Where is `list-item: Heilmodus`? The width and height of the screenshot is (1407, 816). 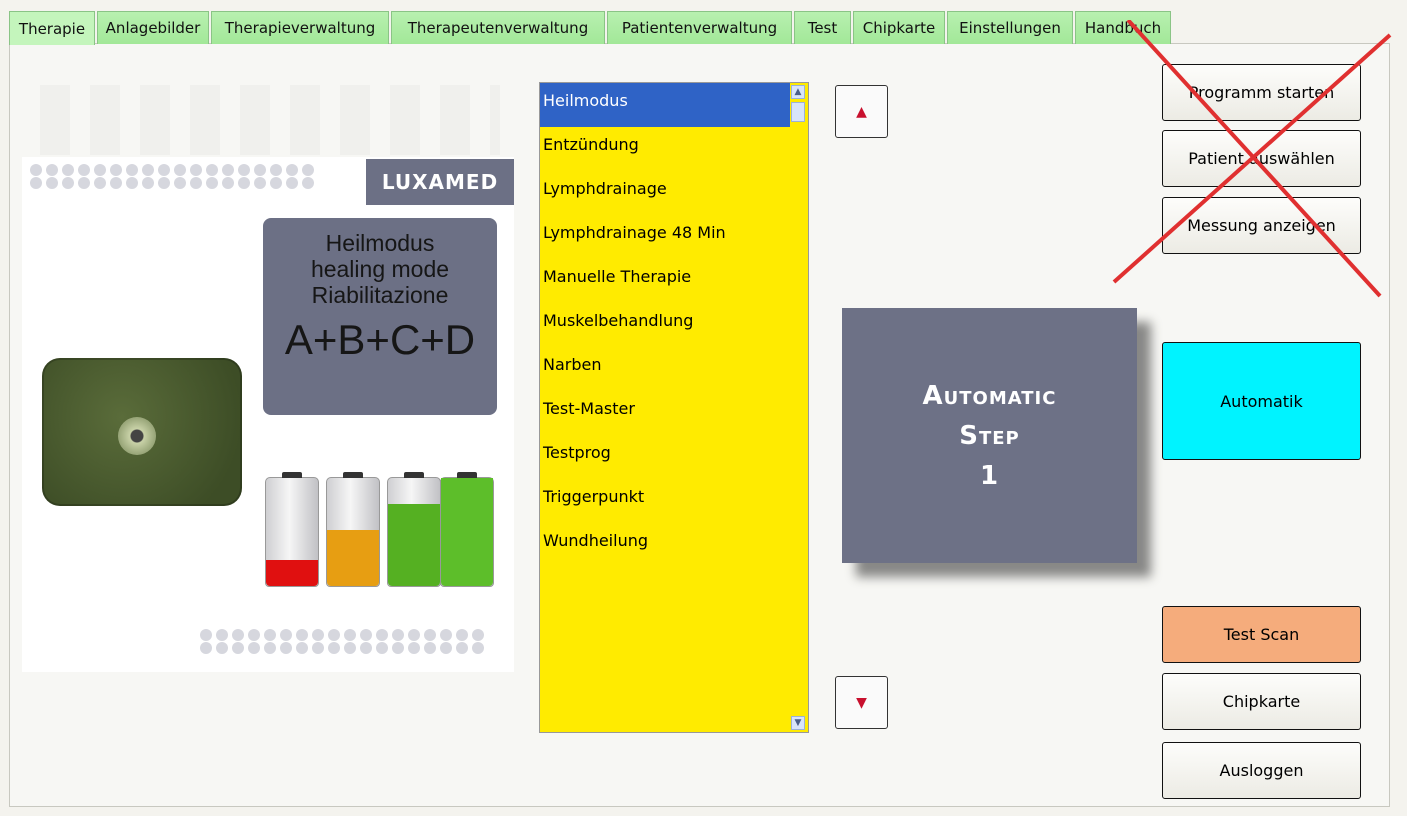 list-item: Heilmodus is located at coordinates (665, 105).